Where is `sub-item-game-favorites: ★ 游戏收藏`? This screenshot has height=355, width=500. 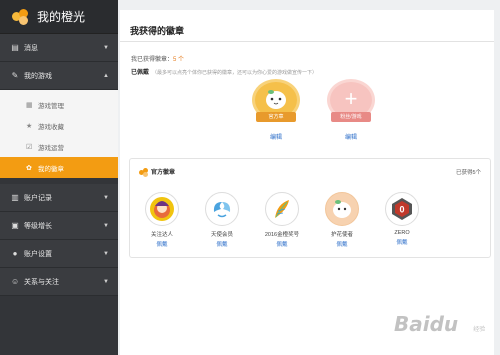 sub-item-game-favorites: ★ 游戏收藏 is located at coordinates (59, 125).